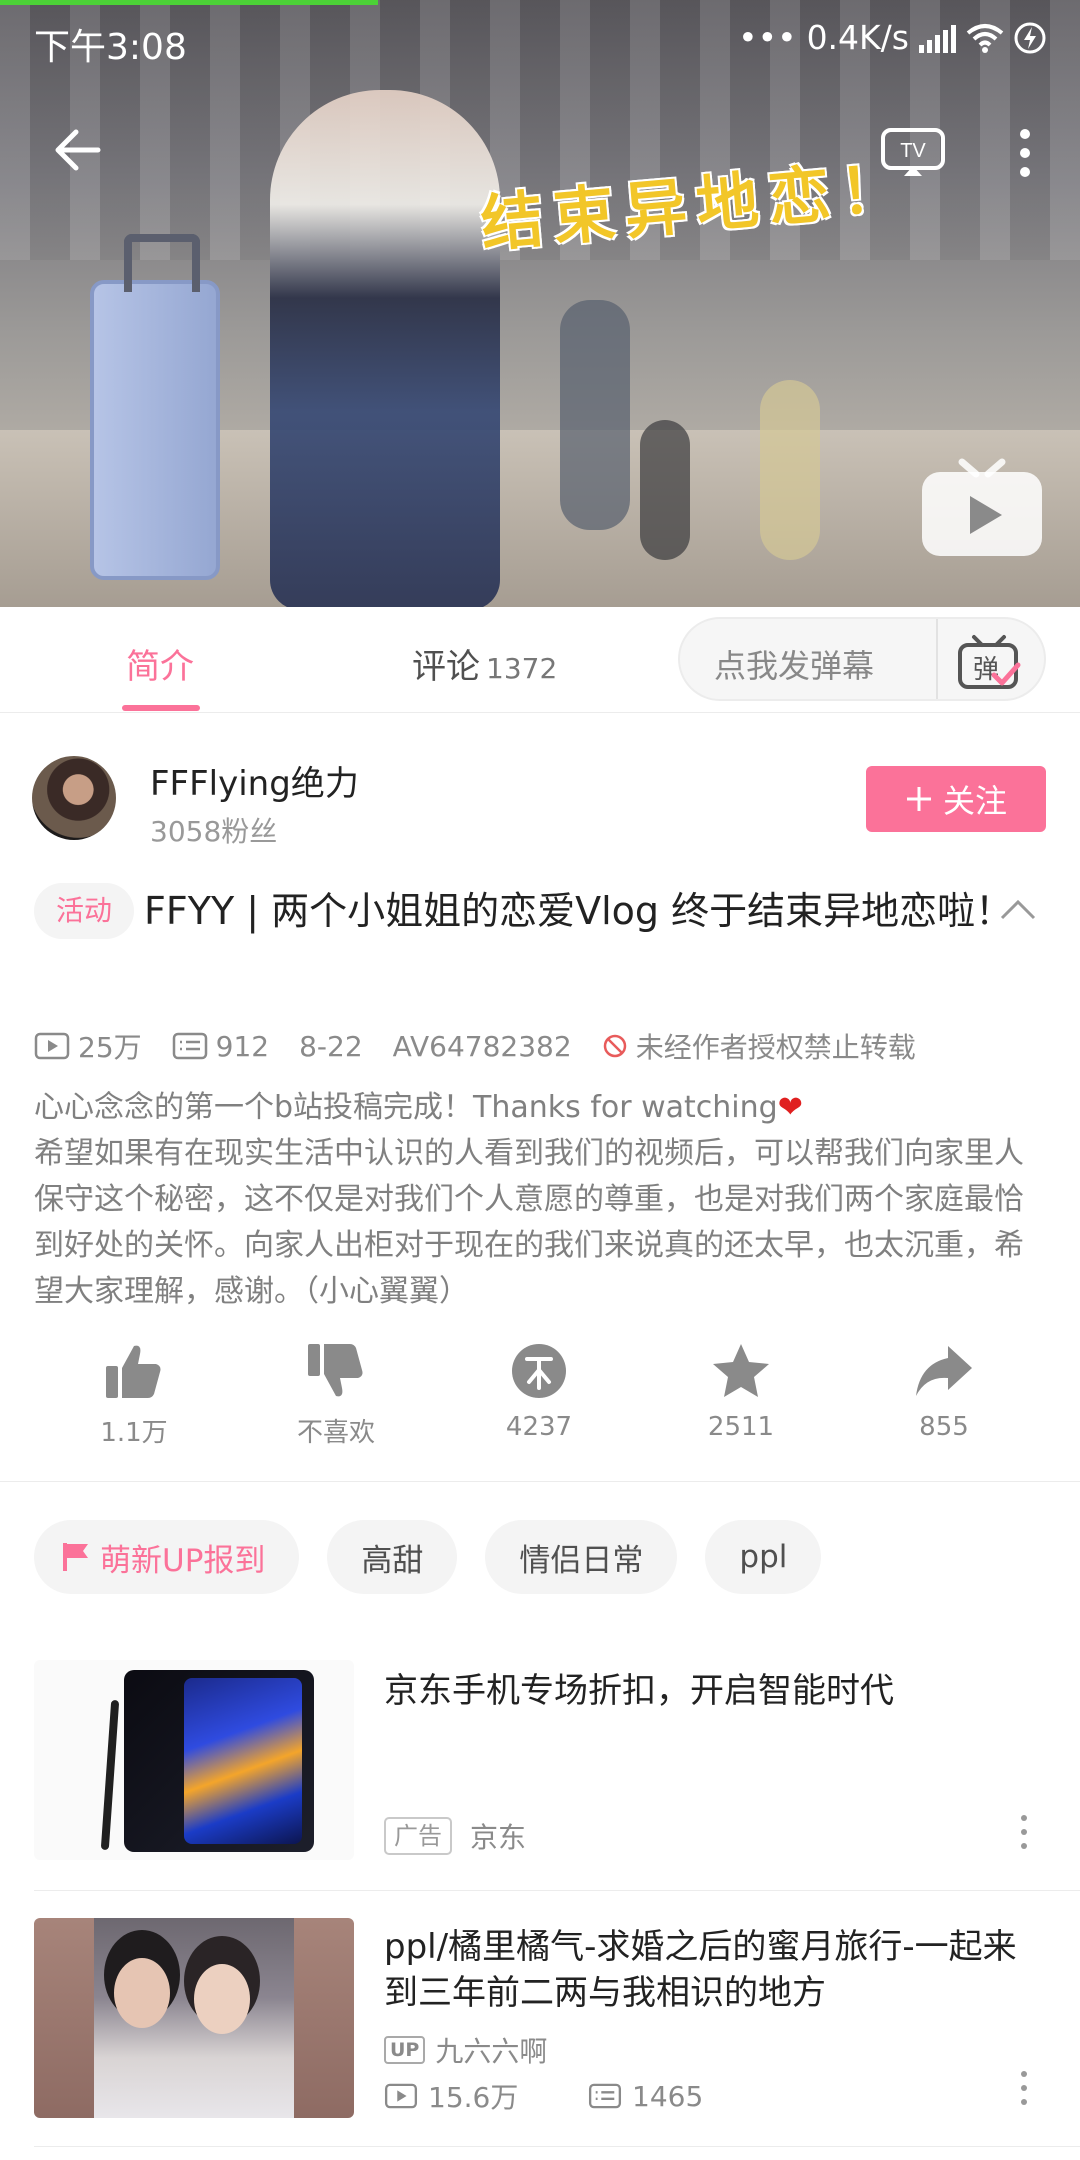 This screenshot has width=1080, height=2160. Describe the element at coordinates (331, 1046) in the screenshot. I see `publish-date: 8-22` at that location.